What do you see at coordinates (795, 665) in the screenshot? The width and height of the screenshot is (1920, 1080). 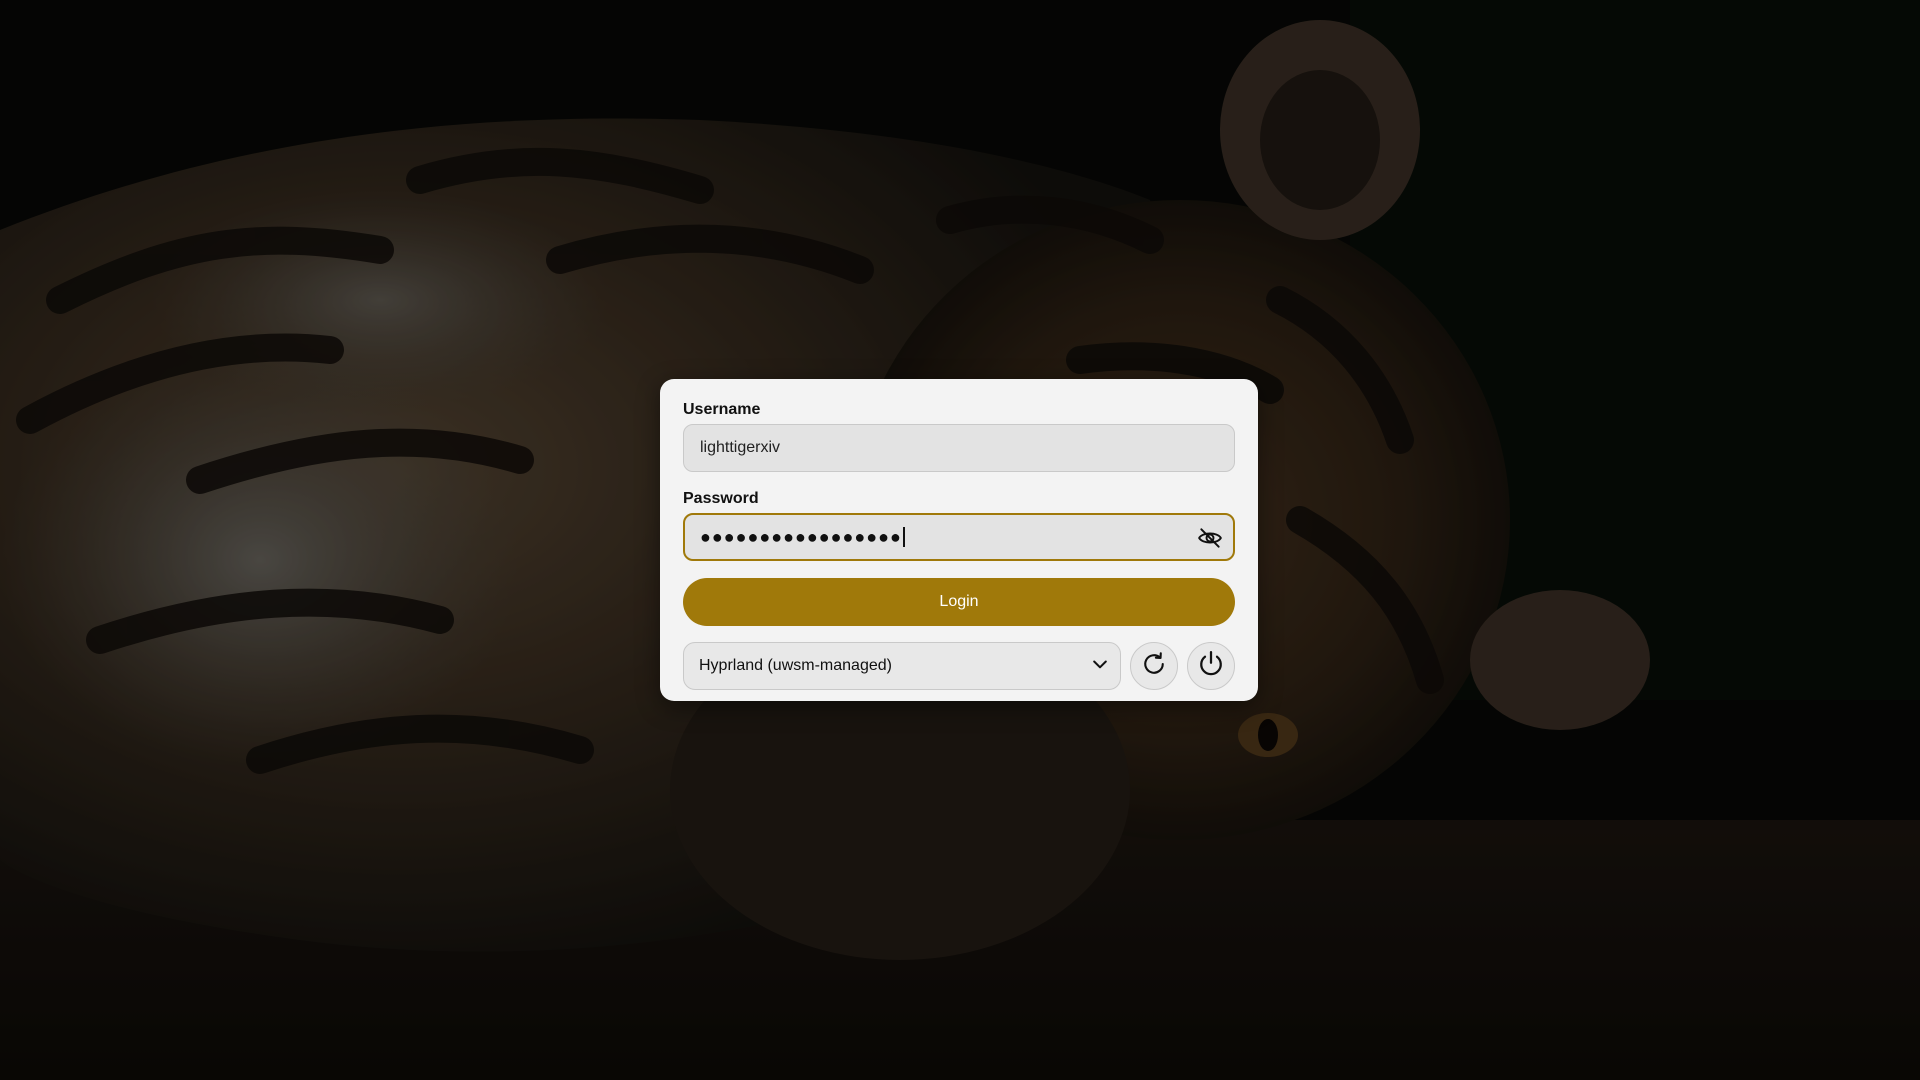 I see `session-select-value: Hyprland (uwsm-managed)` at bounding box center [795, 665].